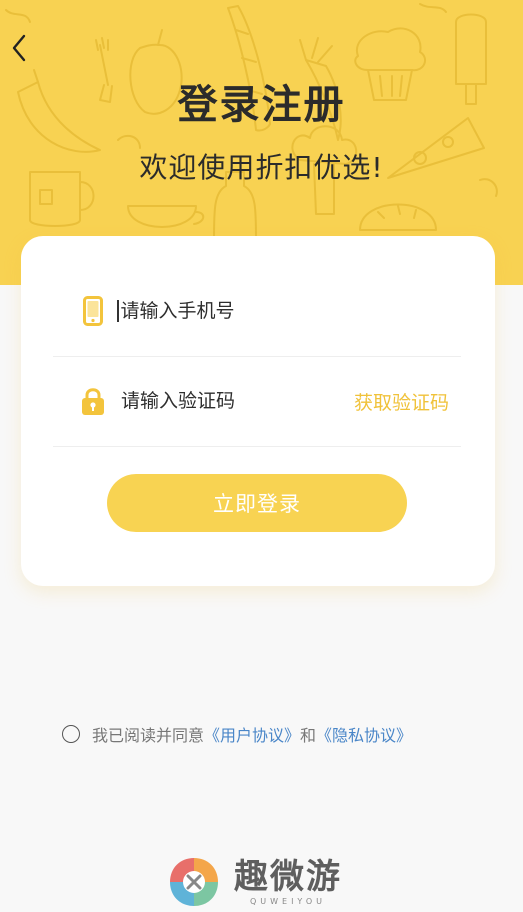 The image size is (523, 912). I want to click on verification-code-input, so click(221, 401).